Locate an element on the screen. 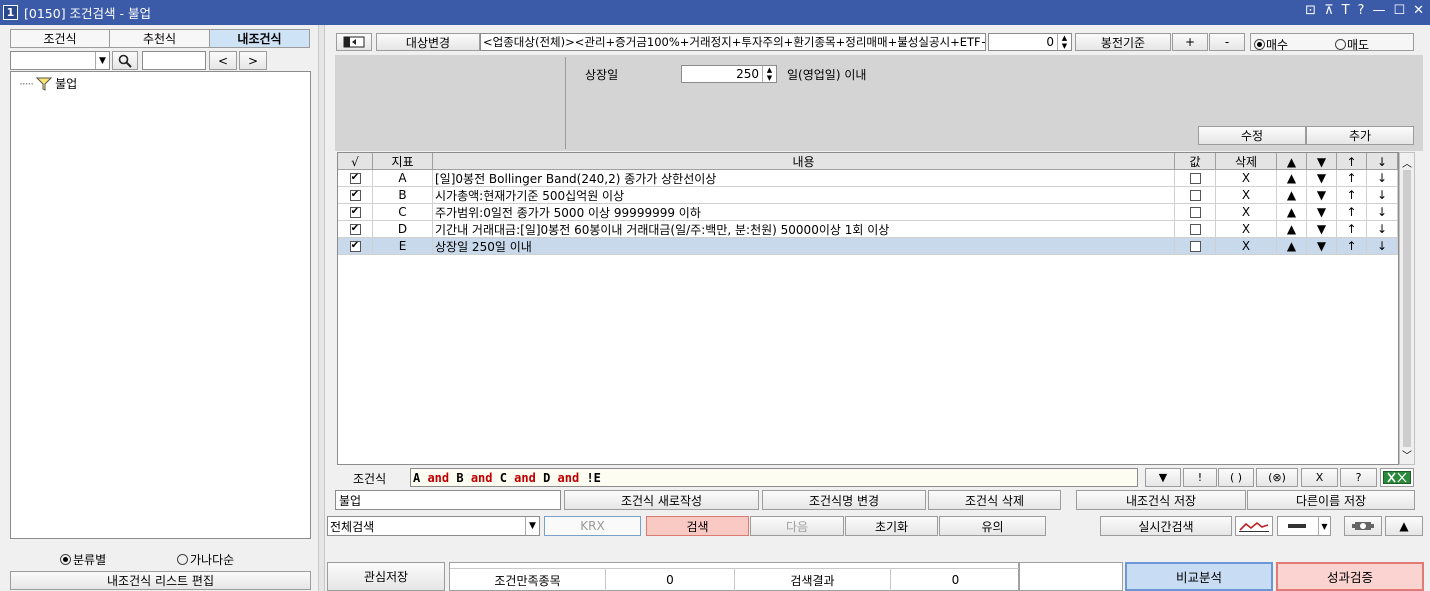  spinner-icon: ▲ ▼ is located at coordinates (769, 74).